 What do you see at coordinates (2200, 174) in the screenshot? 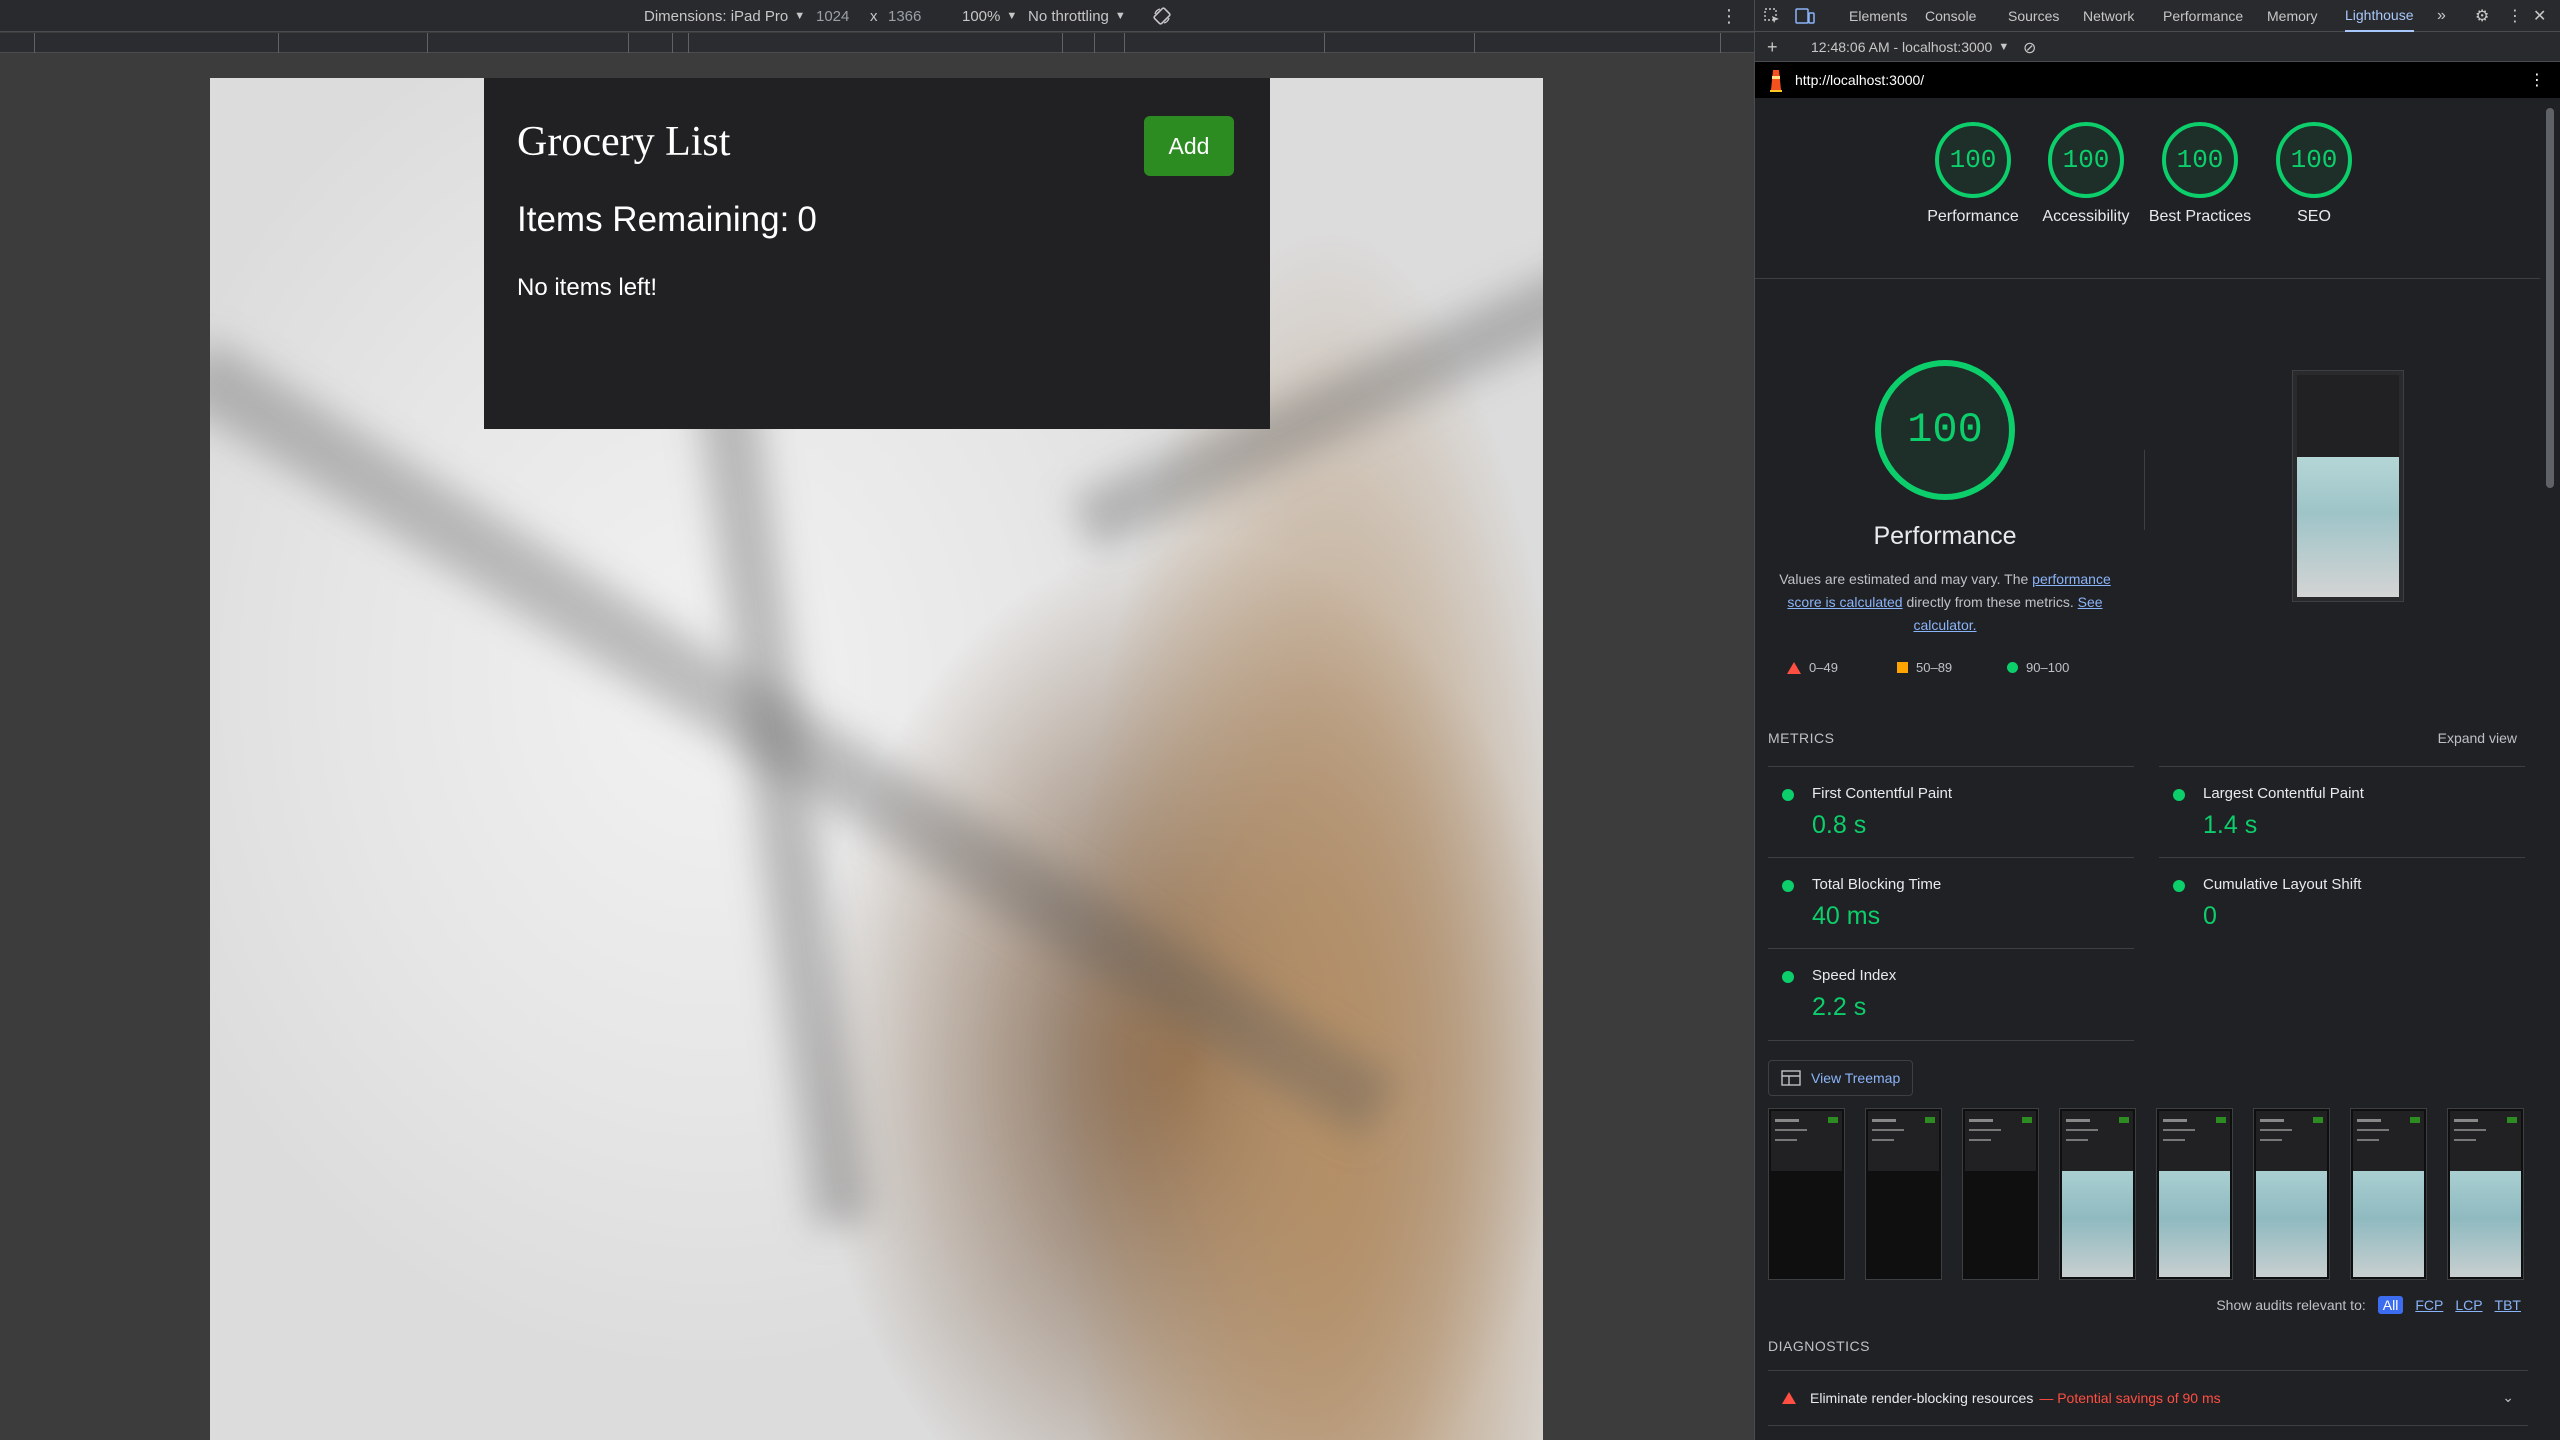
I see `score-gauge-best-practices: 100 Best Practices` at bounding box center [2200, 174].